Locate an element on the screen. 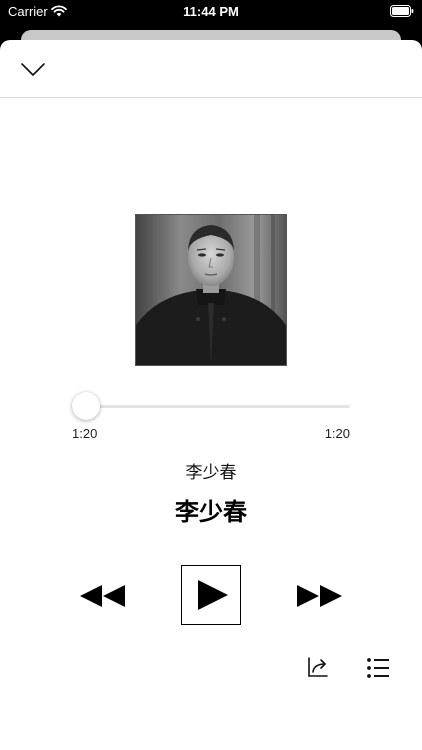  rewind-icon is located at coordinates (102, 596).